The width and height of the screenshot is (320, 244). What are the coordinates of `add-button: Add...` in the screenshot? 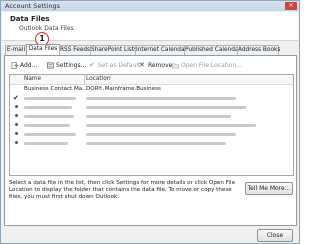 It's located at (24, 66).